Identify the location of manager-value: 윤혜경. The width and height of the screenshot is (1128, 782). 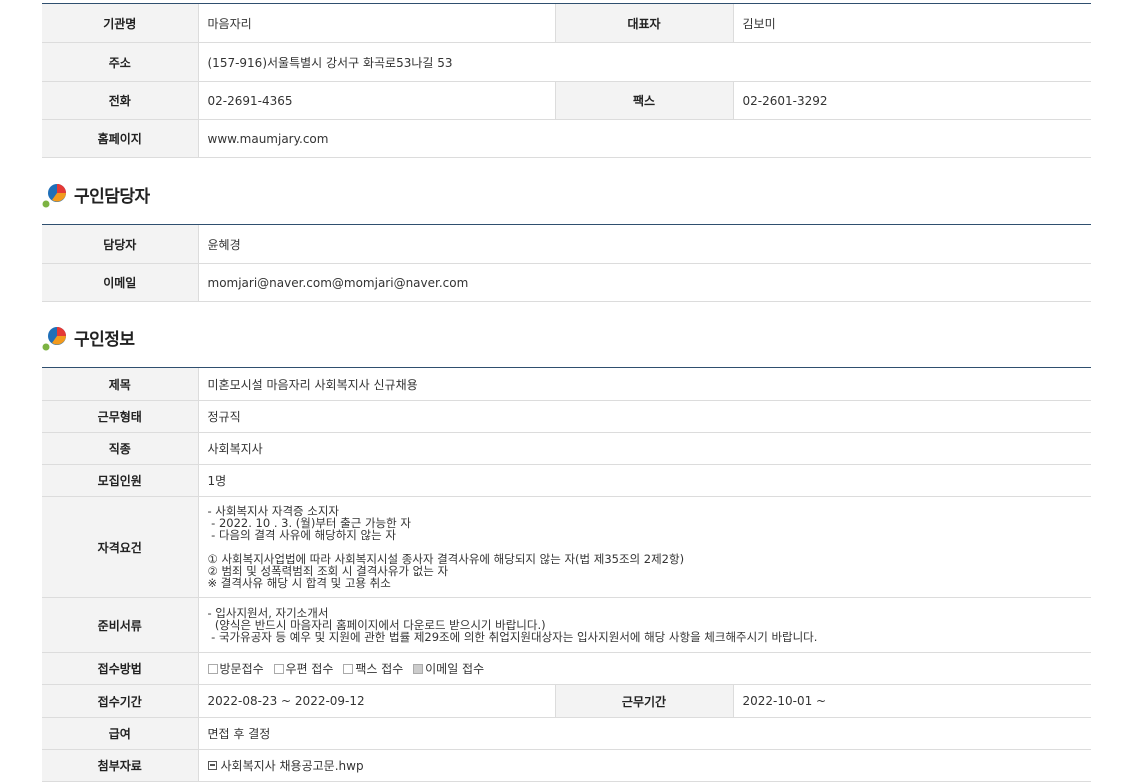
(644, 244).